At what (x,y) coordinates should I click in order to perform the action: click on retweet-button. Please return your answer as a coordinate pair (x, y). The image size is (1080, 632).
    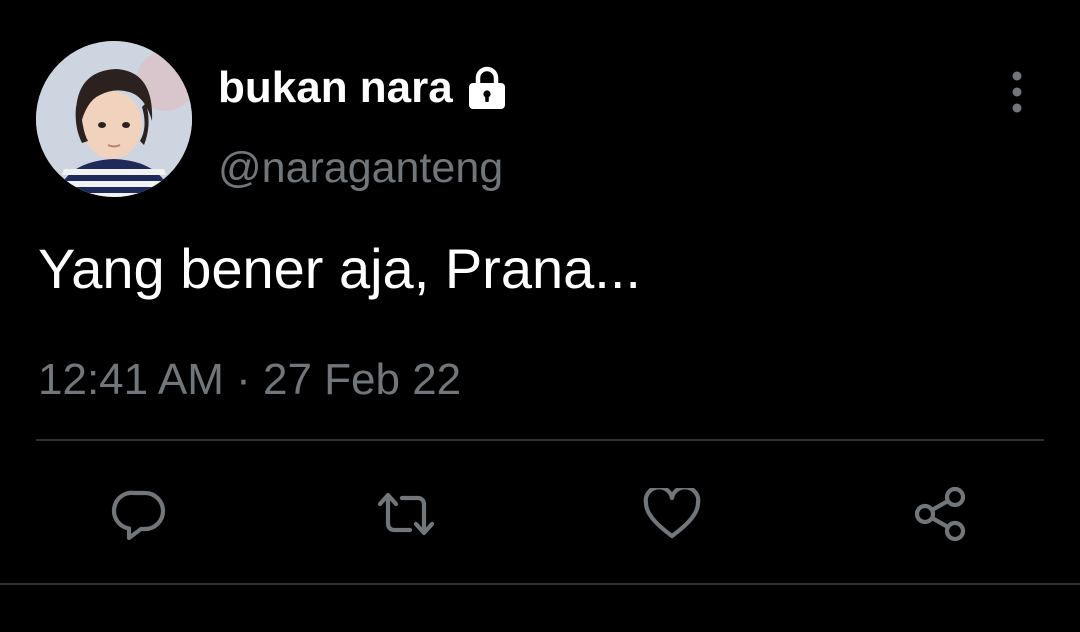
    Looking at the image, I should click on (406, 514).